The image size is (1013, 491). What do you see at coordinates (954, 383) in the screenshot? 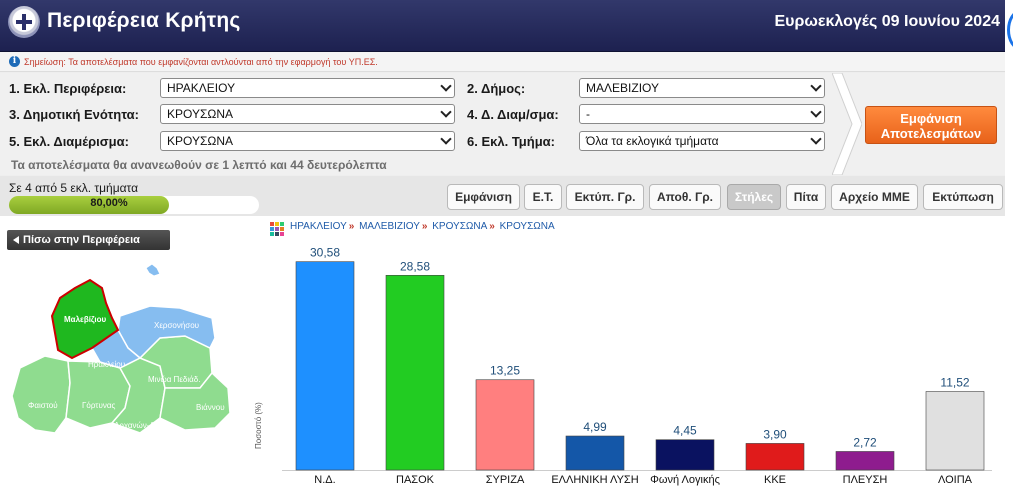
I see `bar-value-label: 11,52` at bounding box center [954, 383].